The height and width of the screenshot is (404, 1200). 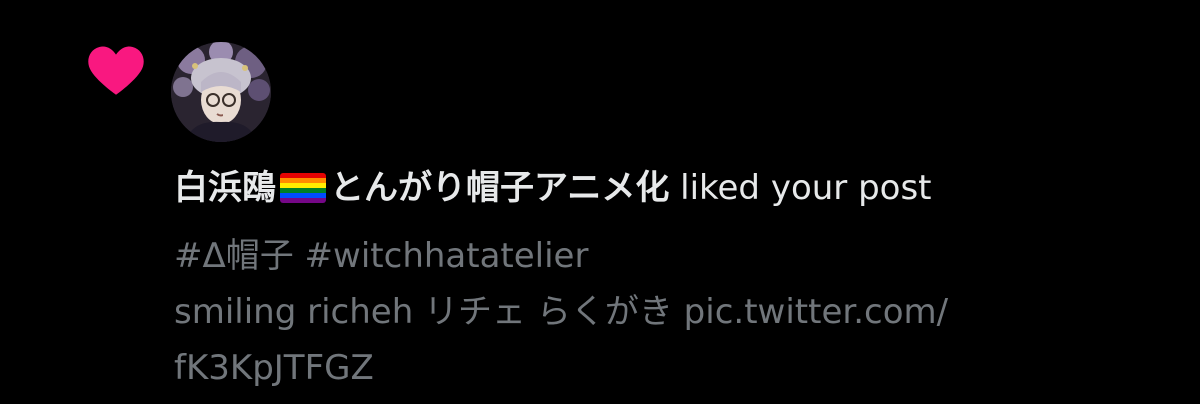 What do you see at coordinates (116, 70) in the screenshot?
I see `heart-icon` at bounding box center [116, 70].